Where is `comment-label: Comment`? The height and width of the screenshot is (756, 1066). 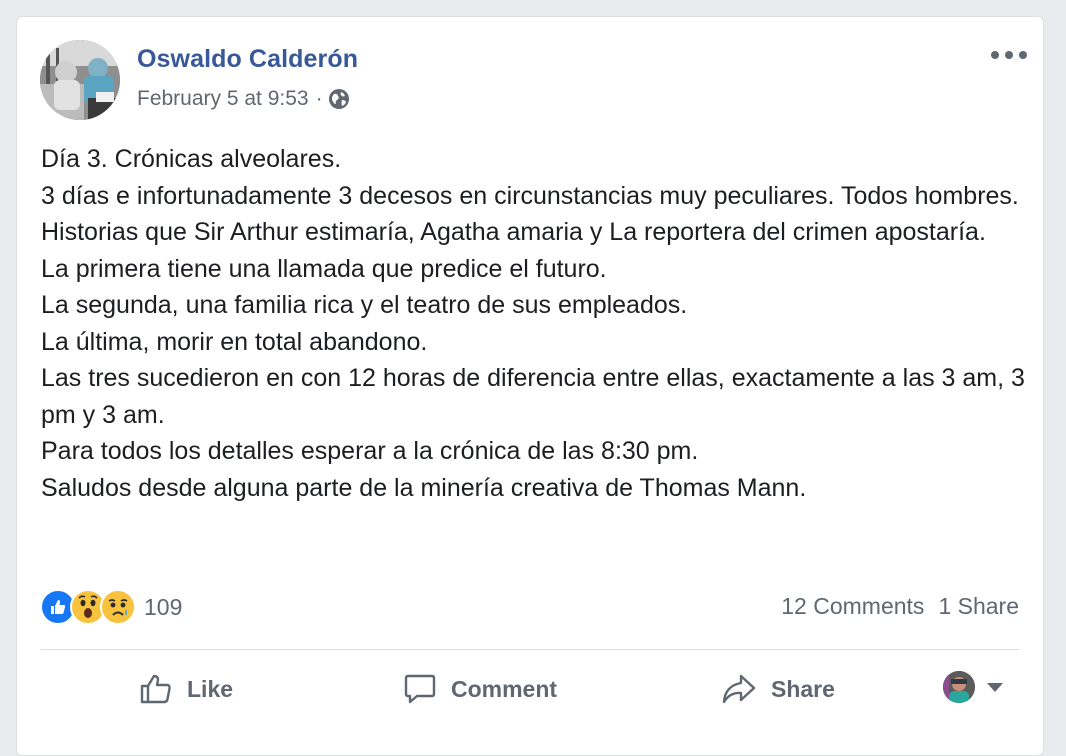
comment-label: Comment is located at coordinates (504, 688).